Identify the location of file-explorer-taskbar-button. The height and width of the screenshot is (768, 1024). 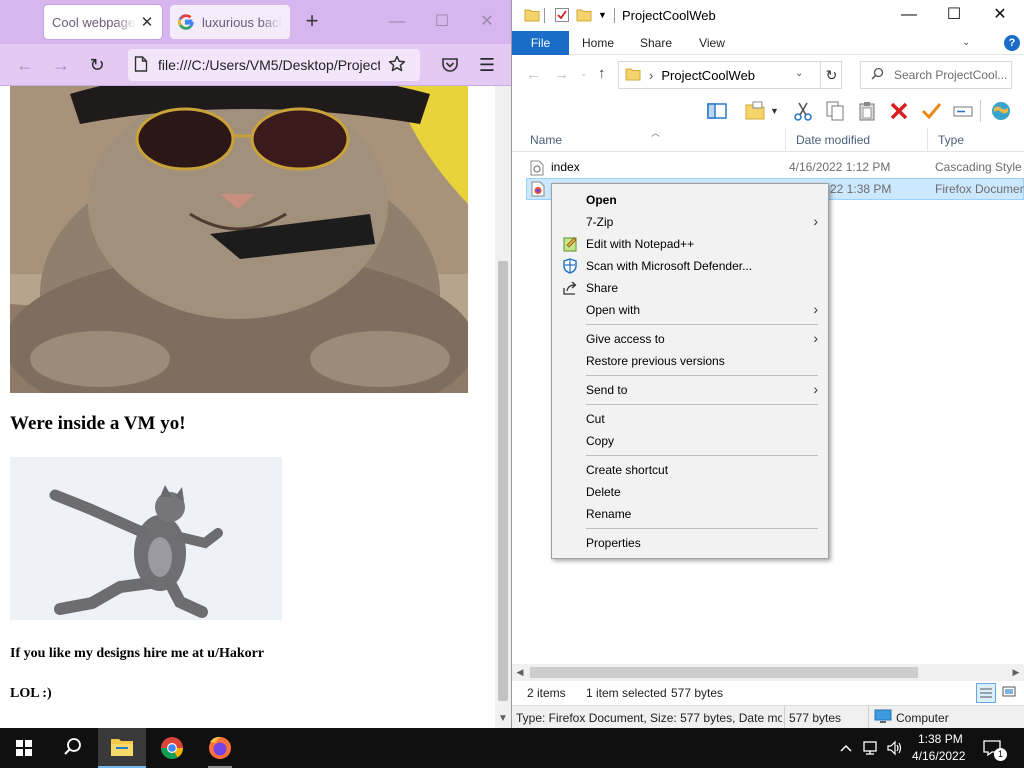
(122, 748).